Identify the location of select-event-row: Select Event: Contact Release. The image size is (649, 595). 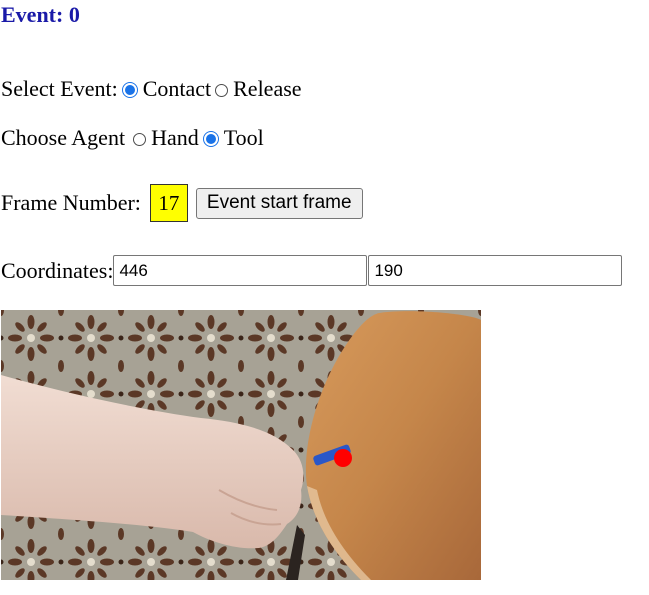
(151, 89).